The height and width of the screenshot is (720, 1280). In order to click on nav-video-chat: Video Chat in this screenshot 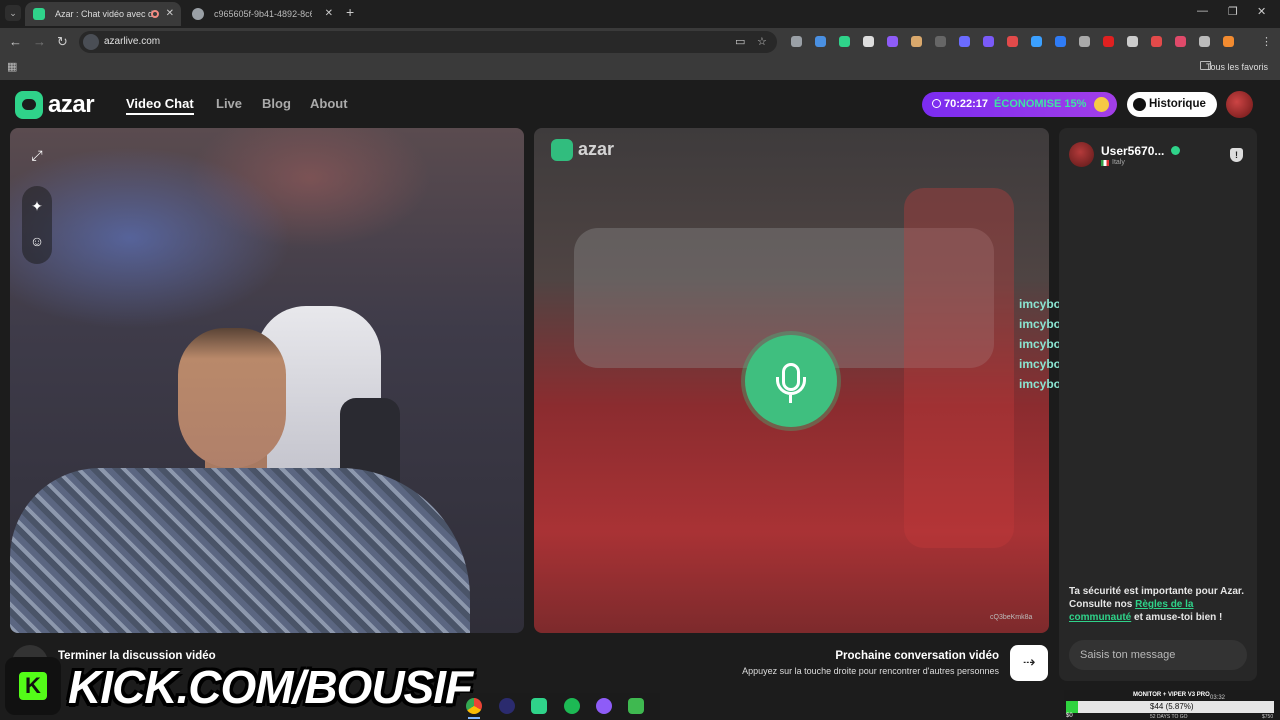, I will do `click(160, 105)`.